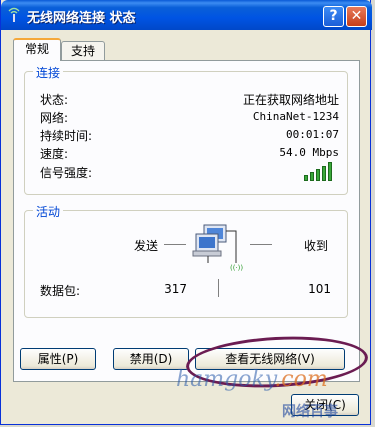  I want to click on signal-strength-label: 信号强度:, so click(66, 173).